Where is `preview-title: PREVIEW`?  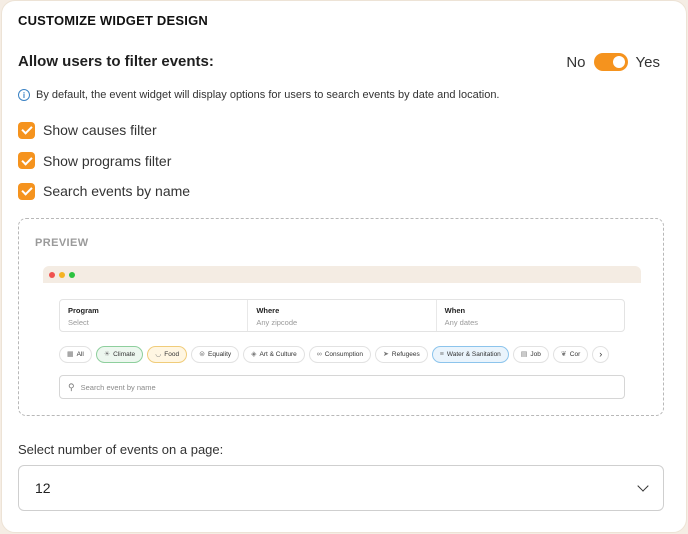 preview-title: PREVIEW is located at coordinates (62, 243).